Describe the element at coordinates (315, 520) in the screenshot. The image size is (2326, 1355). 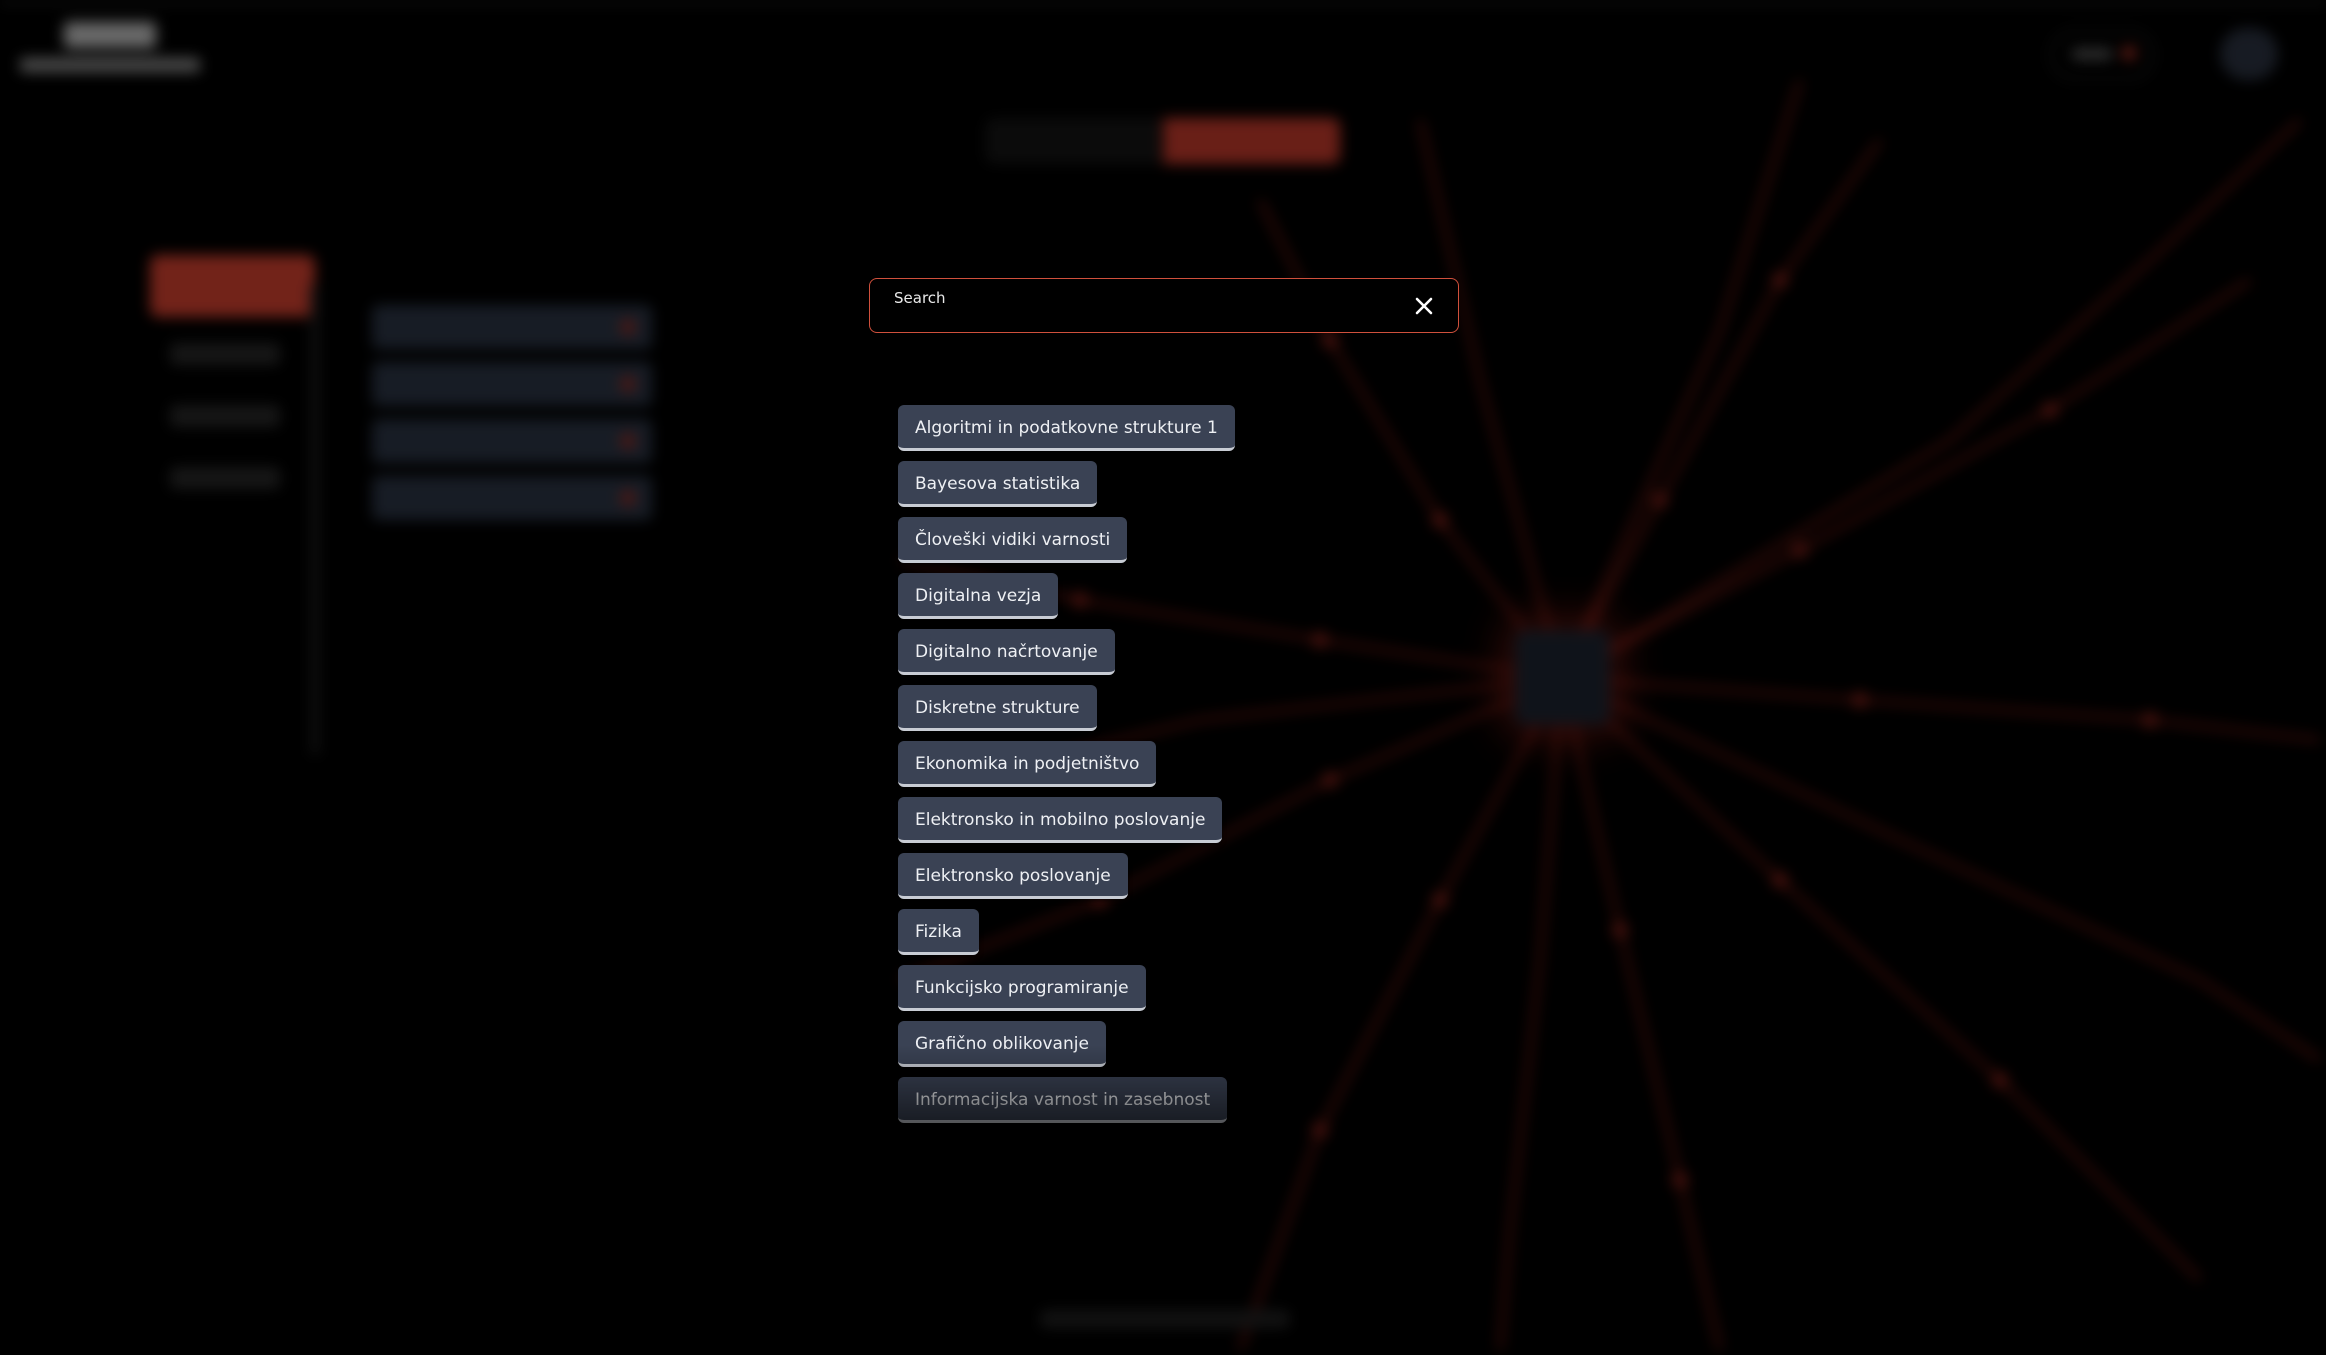
I see `sidebar-scrollbar` at that location.